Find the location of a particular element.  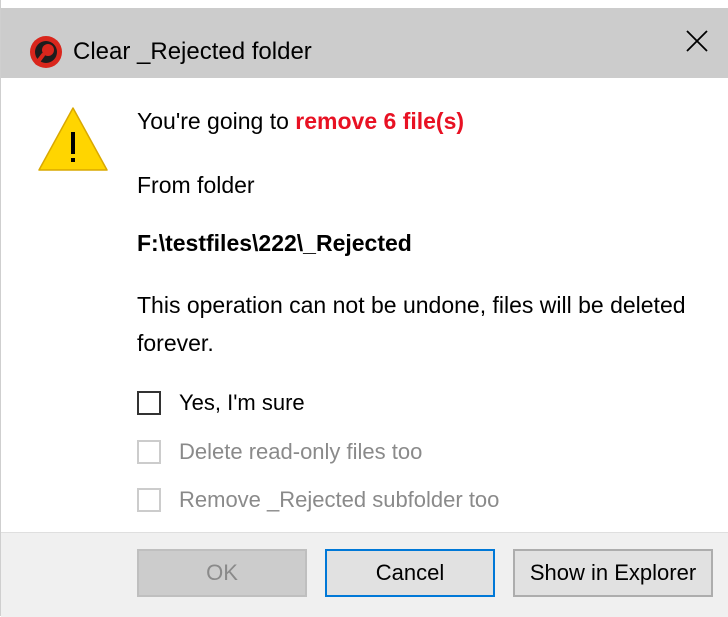

close-icon is located at coordinates (697, 43).